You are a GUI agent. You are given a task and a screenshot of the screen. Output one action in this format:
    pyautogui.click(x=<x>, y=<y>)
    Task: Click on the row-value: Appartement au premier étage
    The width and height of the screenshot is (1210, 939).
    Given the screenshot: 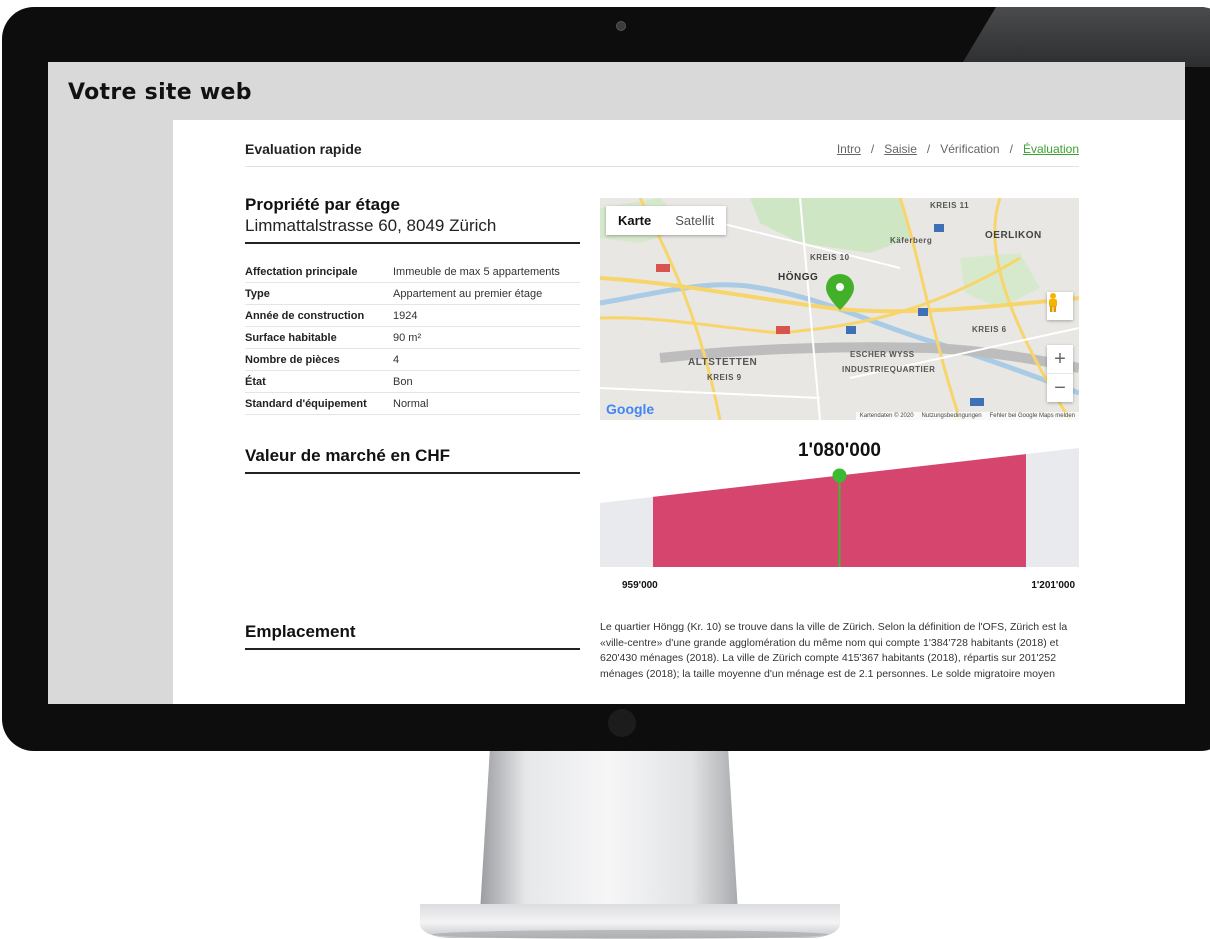 What is the action you would take?
    pyautogui.click(x=486, y=293)
    